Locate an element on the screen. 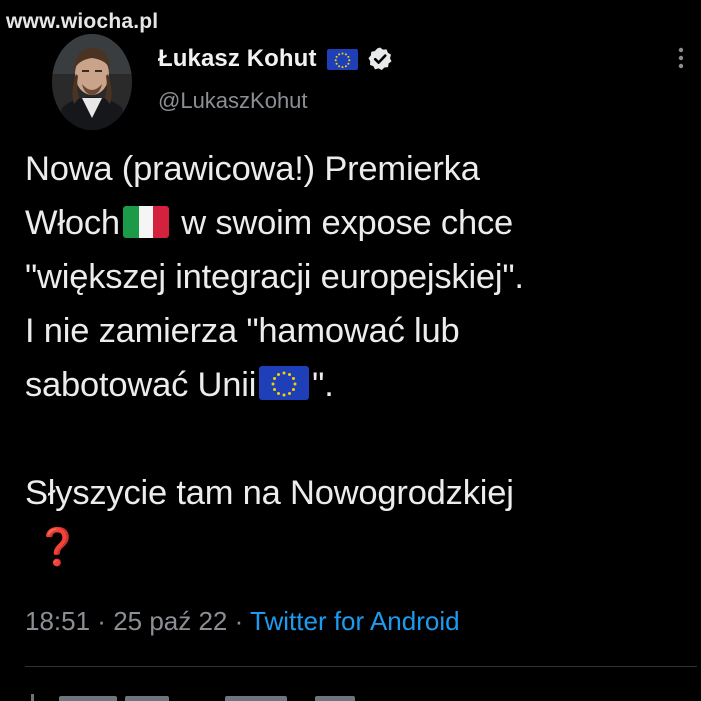  author-name-row: Łukasz Kohut is located at coordinates (275, 59).